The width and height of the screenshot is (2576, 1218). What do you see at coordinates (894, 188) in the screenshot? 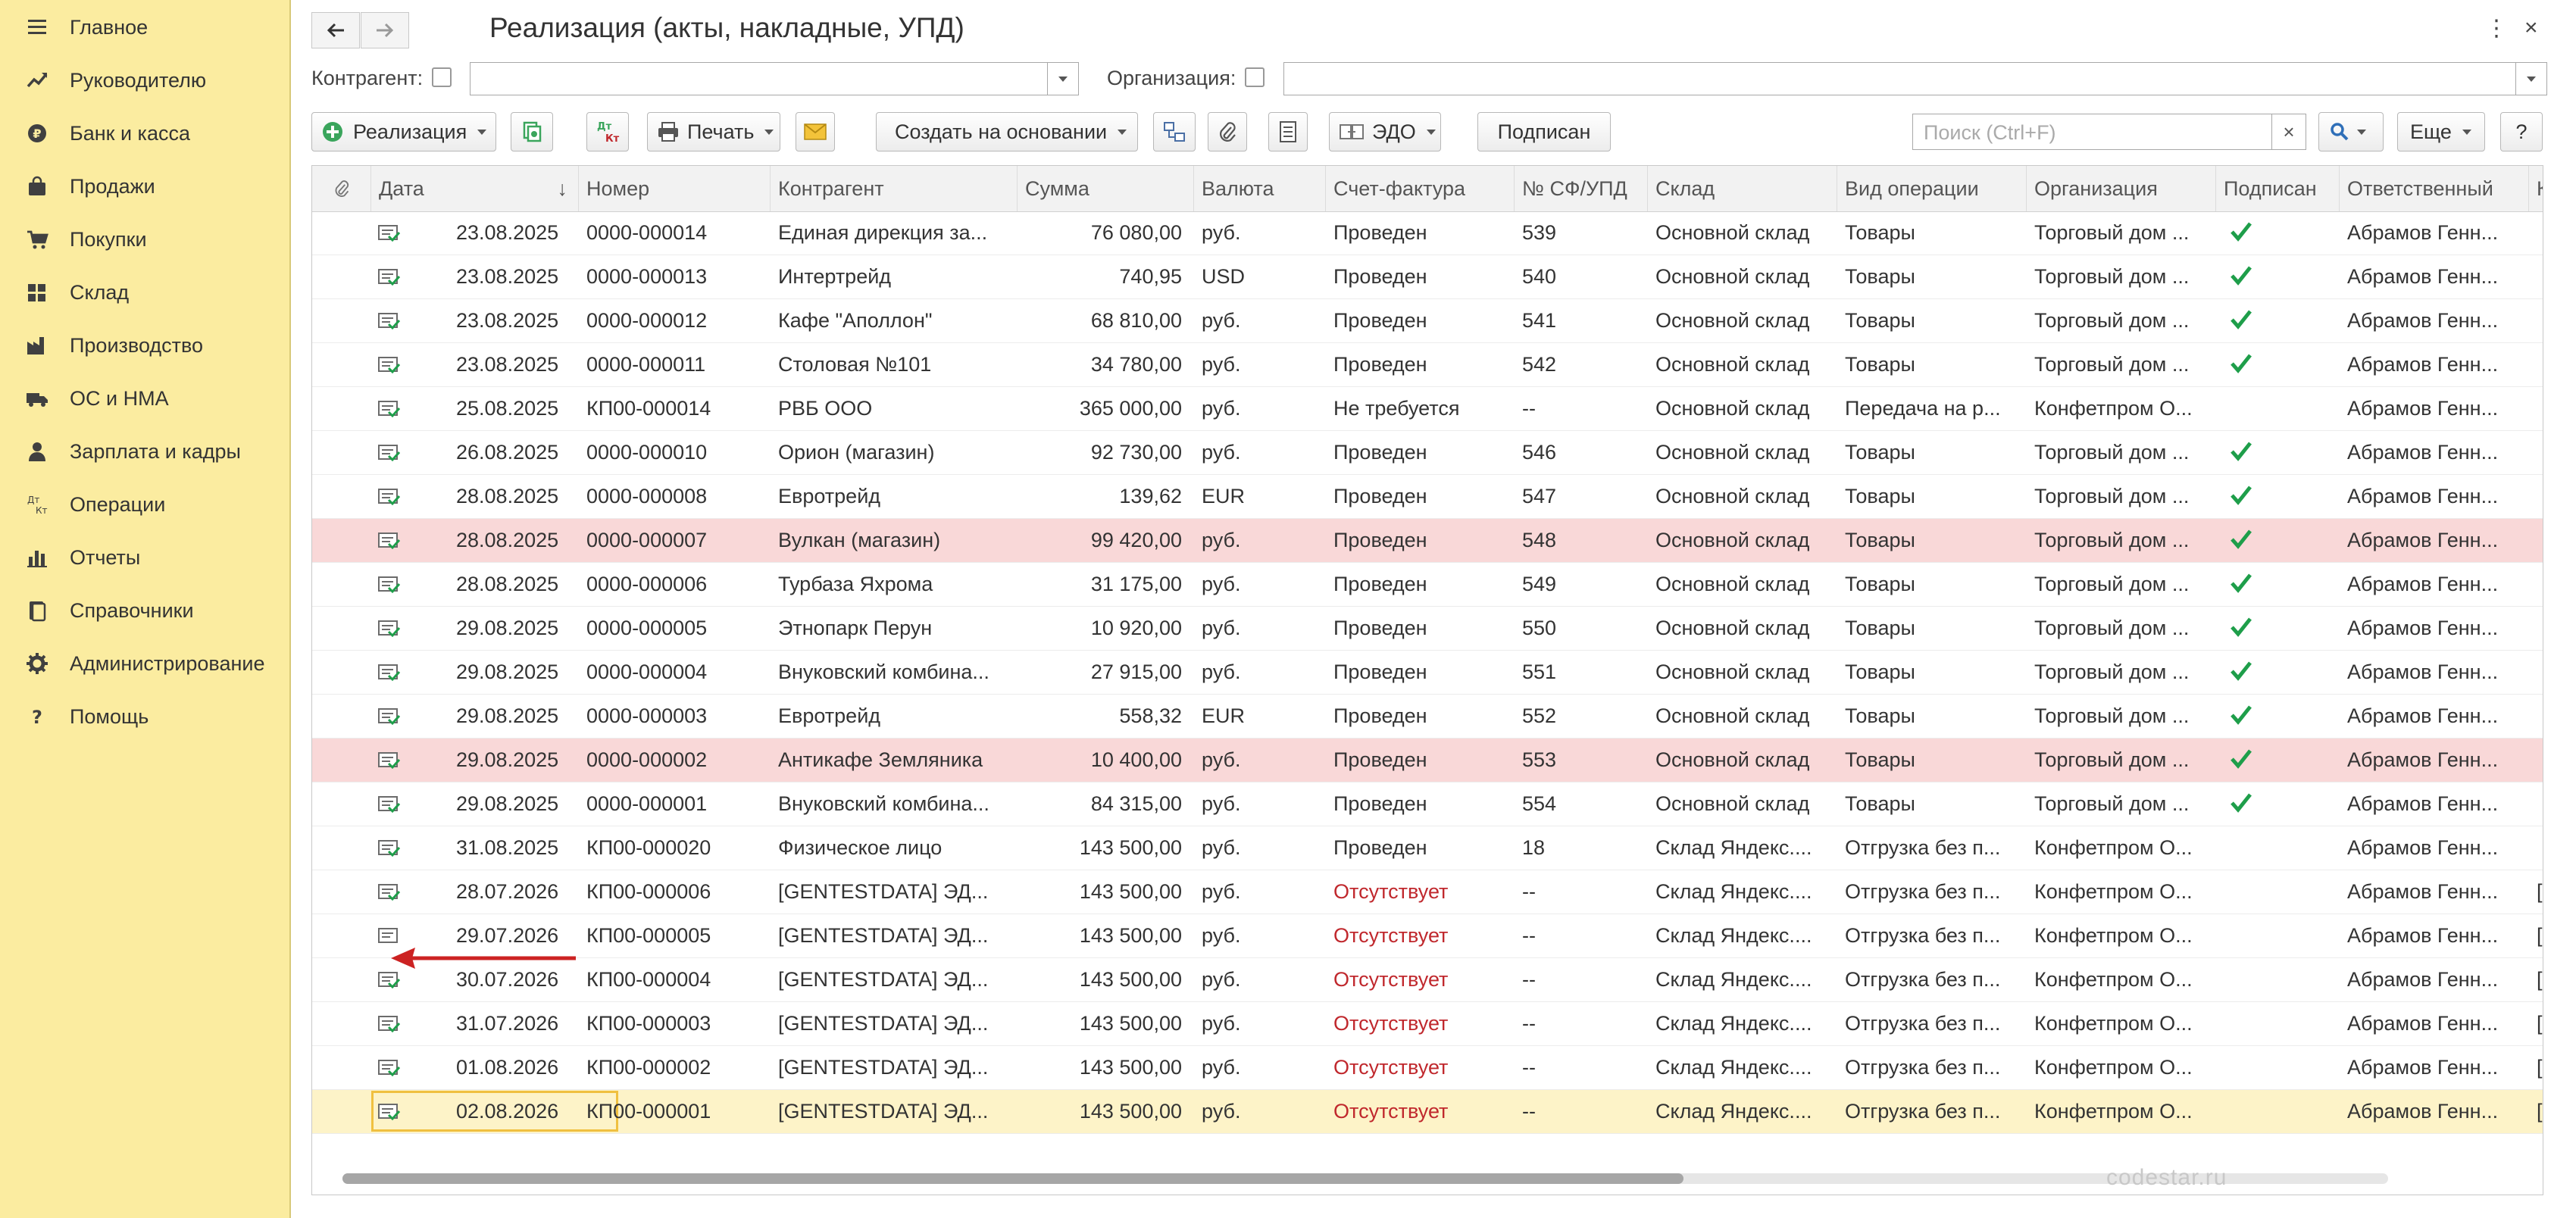
I see `column-header-counterparty: Контрагент` at bounding box center [894, 188].